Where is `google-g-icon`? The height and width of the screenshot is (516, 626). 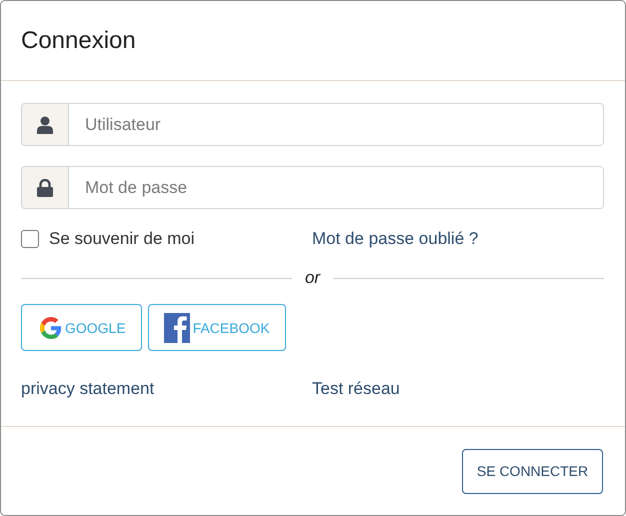 google-g-icon is located at coordinates (51, 327).